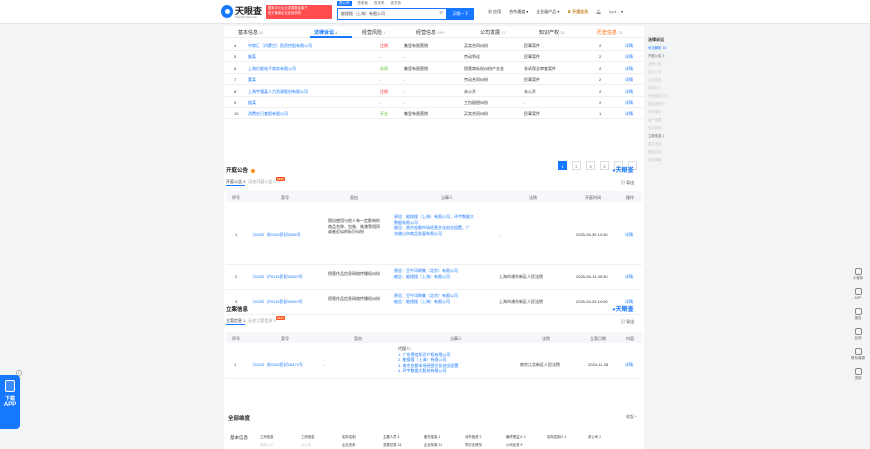  Describe the element at coordinates (666, 89) in the screenshot. I see `sidebar-item: 被执行人` at that location.